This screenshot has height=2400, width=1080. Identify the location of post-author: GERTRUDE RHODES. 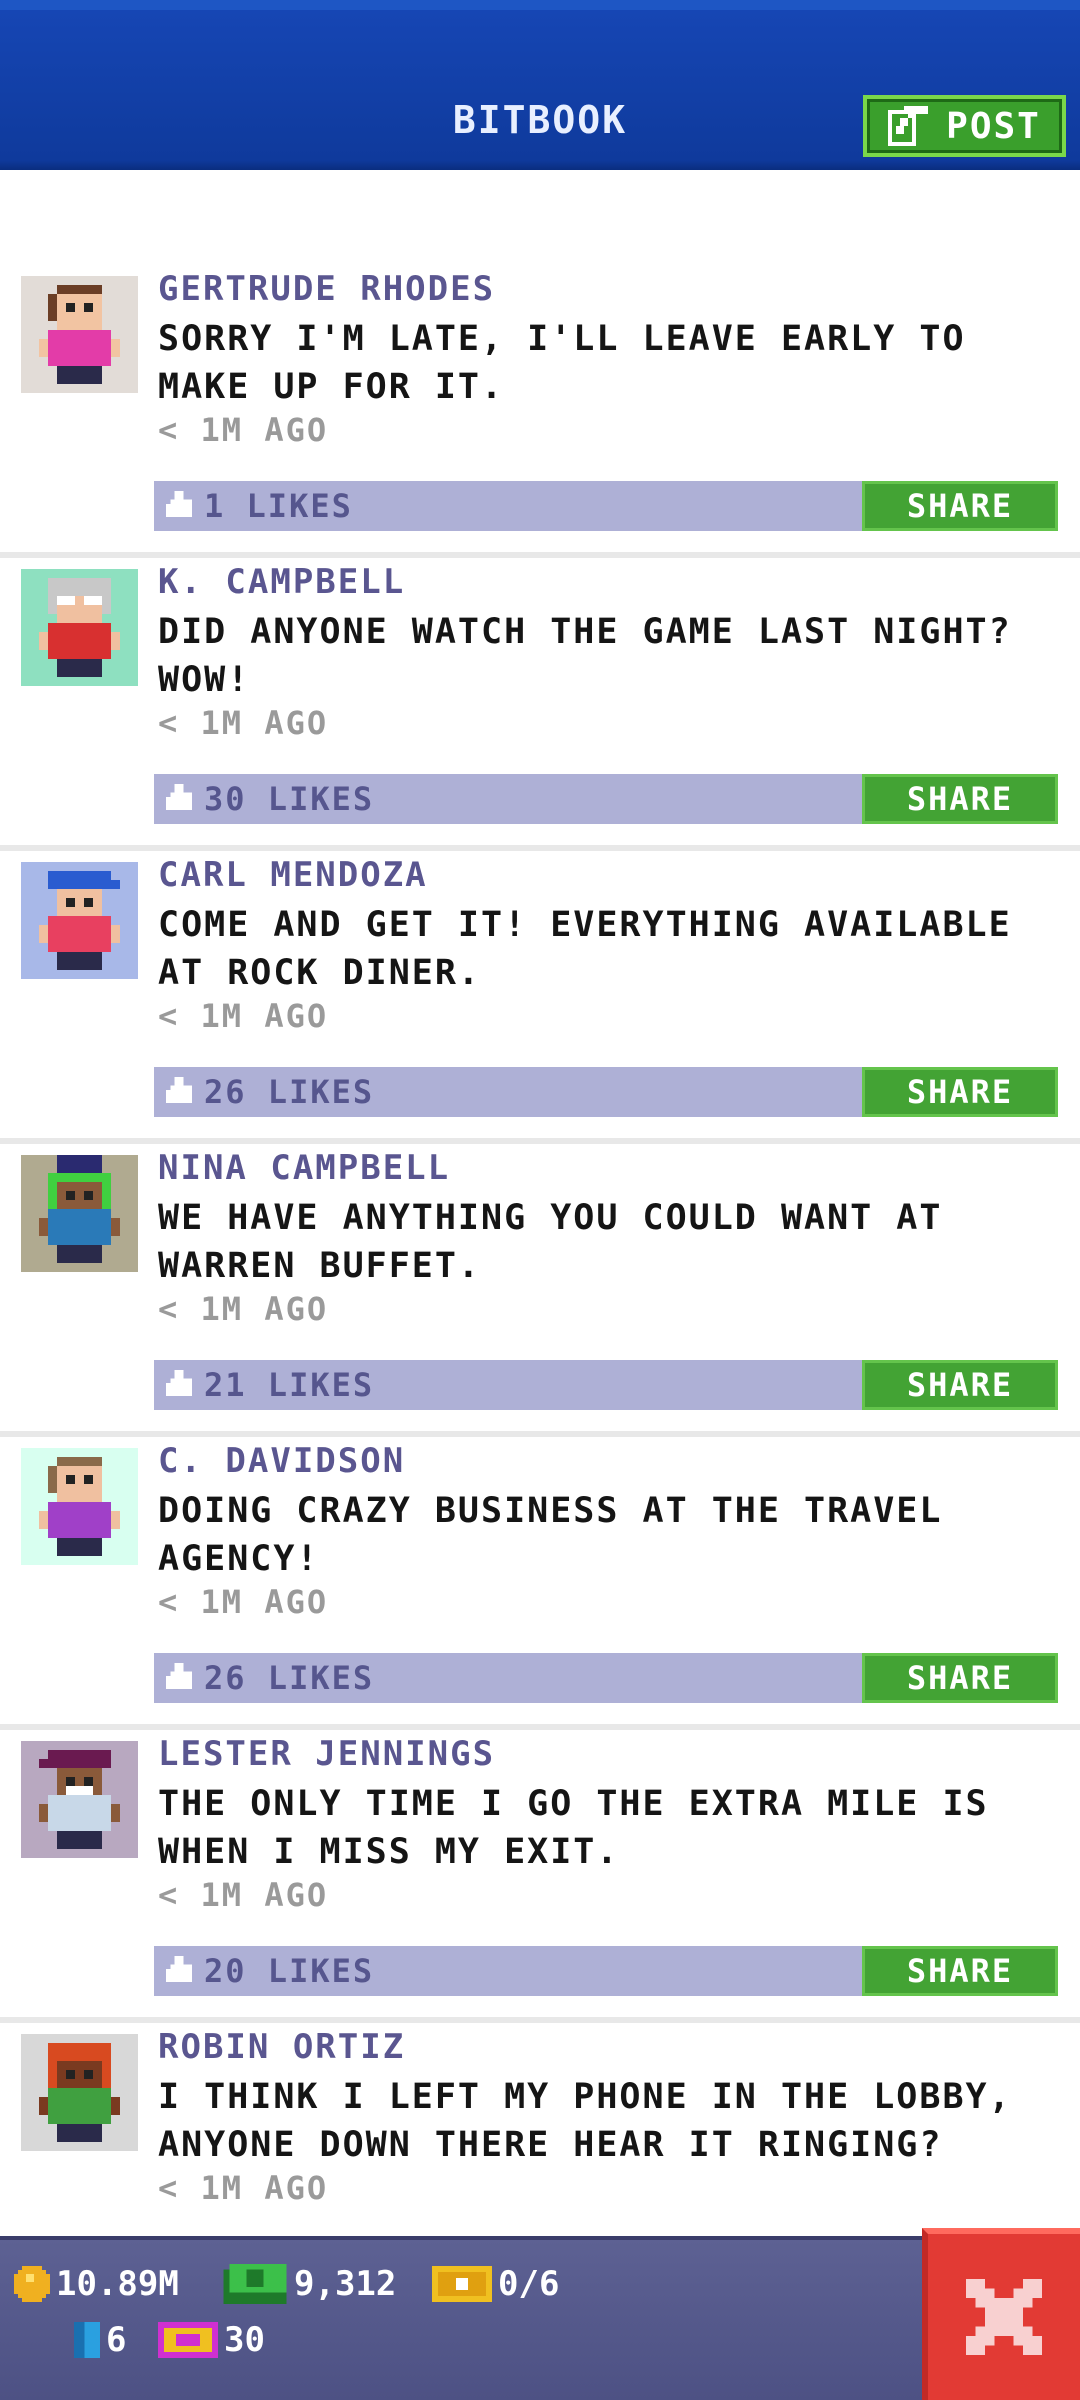
(327, 289).